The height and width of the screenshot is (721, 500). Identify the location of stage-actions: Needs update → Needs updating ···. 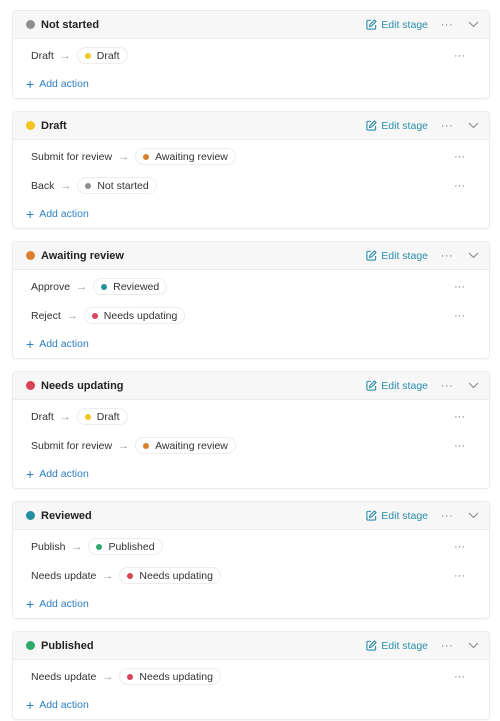
(251, 675).